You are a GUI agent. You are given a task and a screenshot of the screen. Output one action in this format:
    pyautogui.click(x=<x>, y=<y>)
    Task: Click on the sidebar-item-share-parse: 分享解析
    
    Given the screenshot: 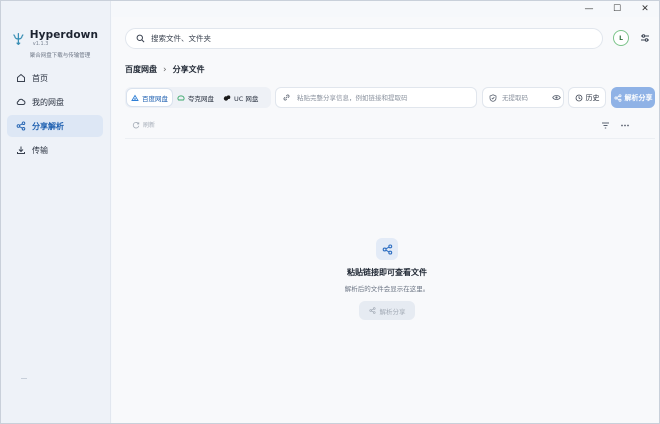 What is the action you would take?
    pyautogui.click(x=55, y=126)
    